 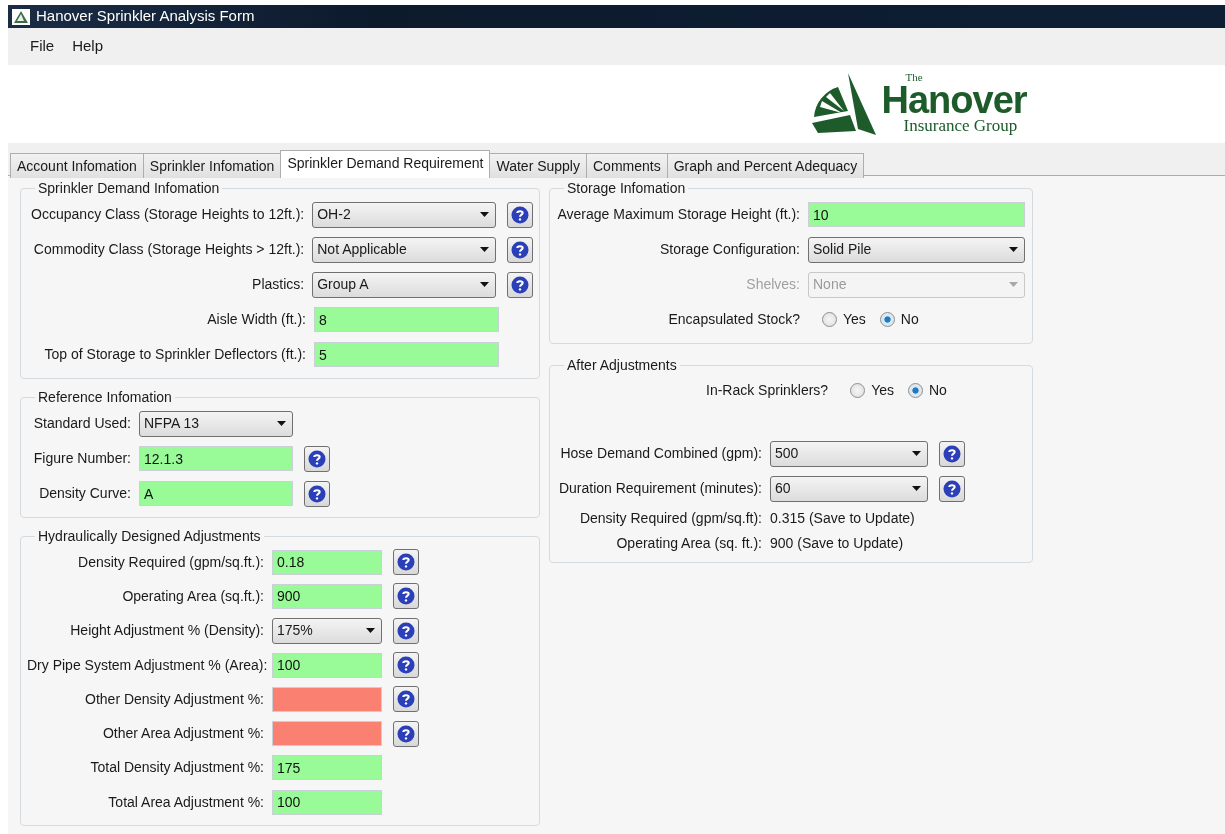 What do you see at coordinates (193, 596) in the screenshot?
I see `field-label: Operating Area (sq.ft.):` at bounding box center [193, 596].